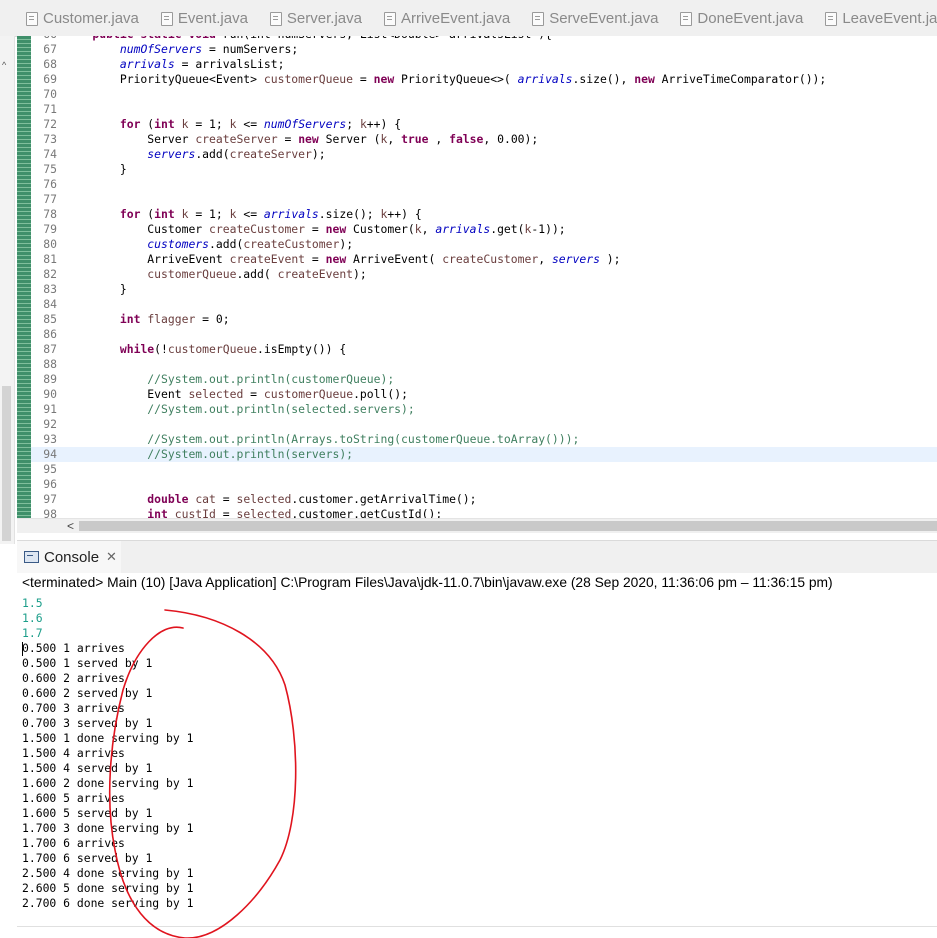 Image resolution: width=937 pixels, height=938 pixels. Describe the element at coordinates (171, 154) in the screenshot. I see `code-token: servers` at that location.